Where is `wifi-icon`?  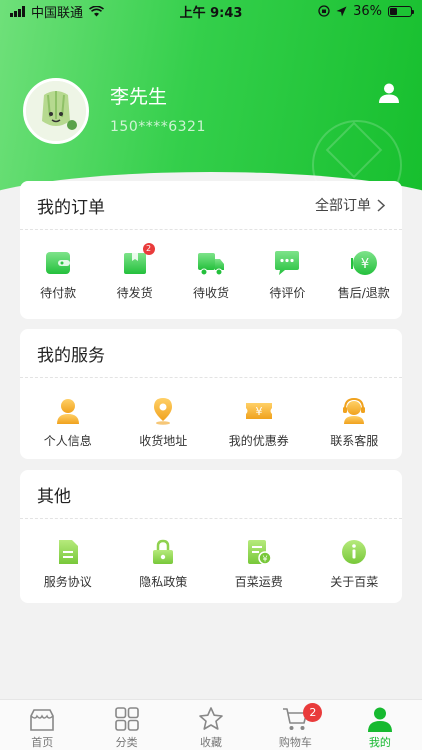
wifi-icon is located at coordinates (97, 10).